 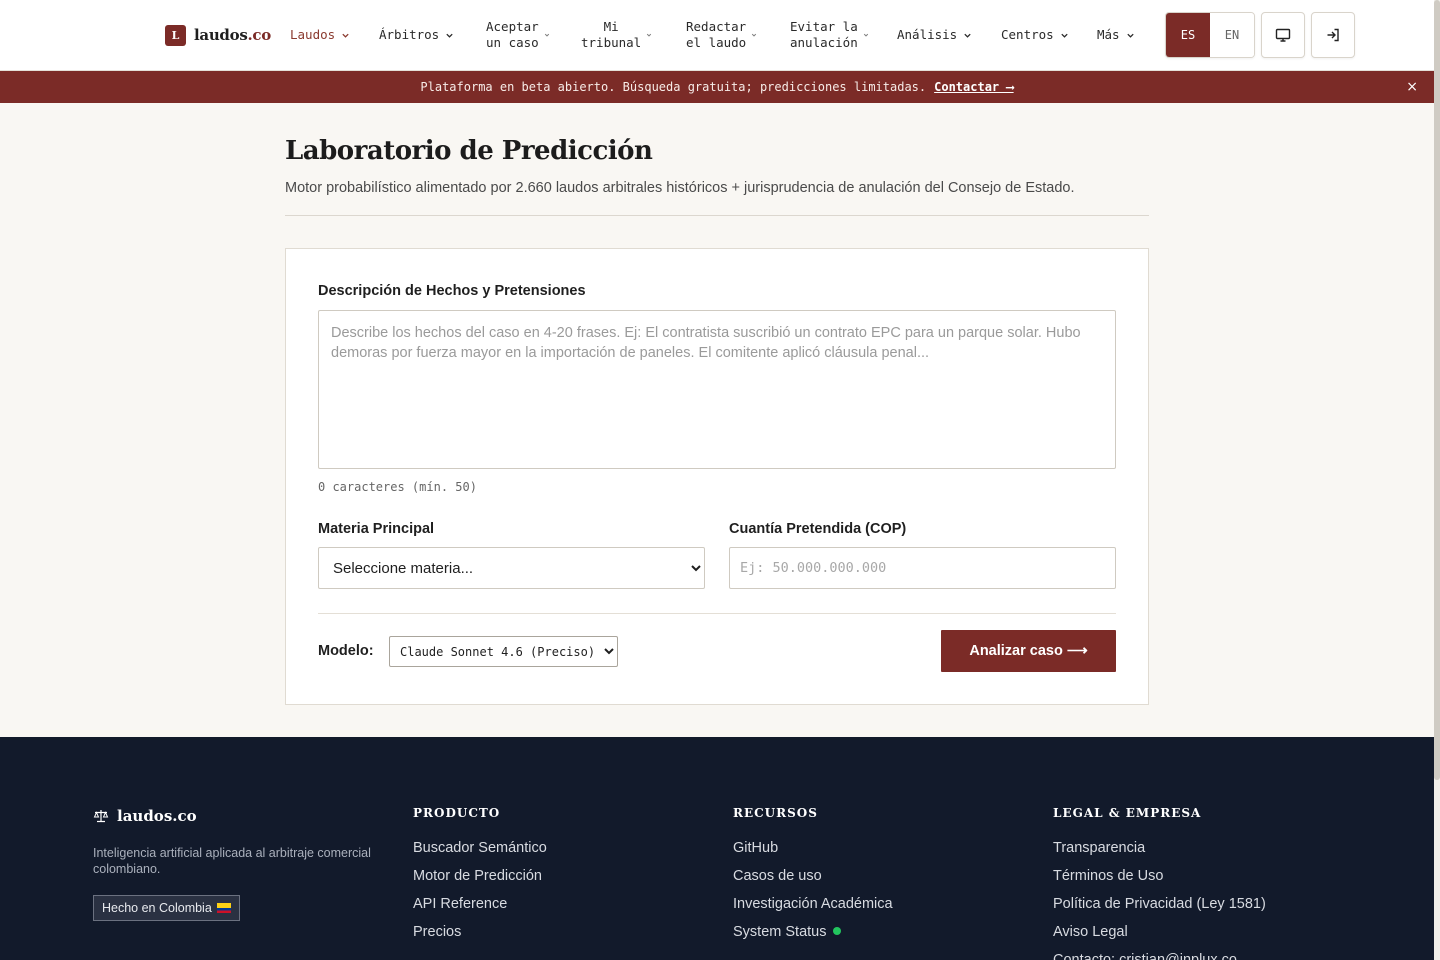 I want to click on footer-link: Investigación Académica, so click(x=813, y=908).